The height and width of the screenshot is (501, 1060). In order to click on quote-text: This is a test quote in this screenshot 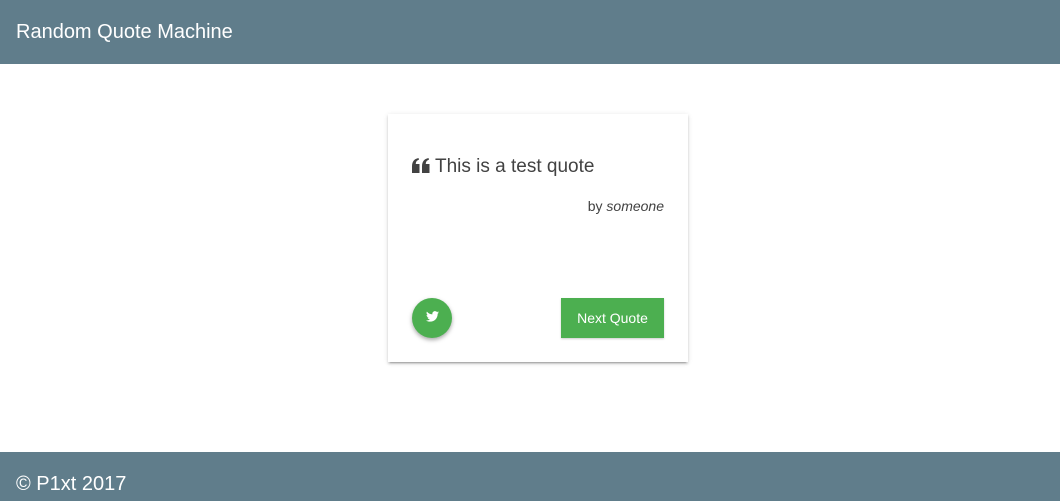, I will do `click(515, 166)`.